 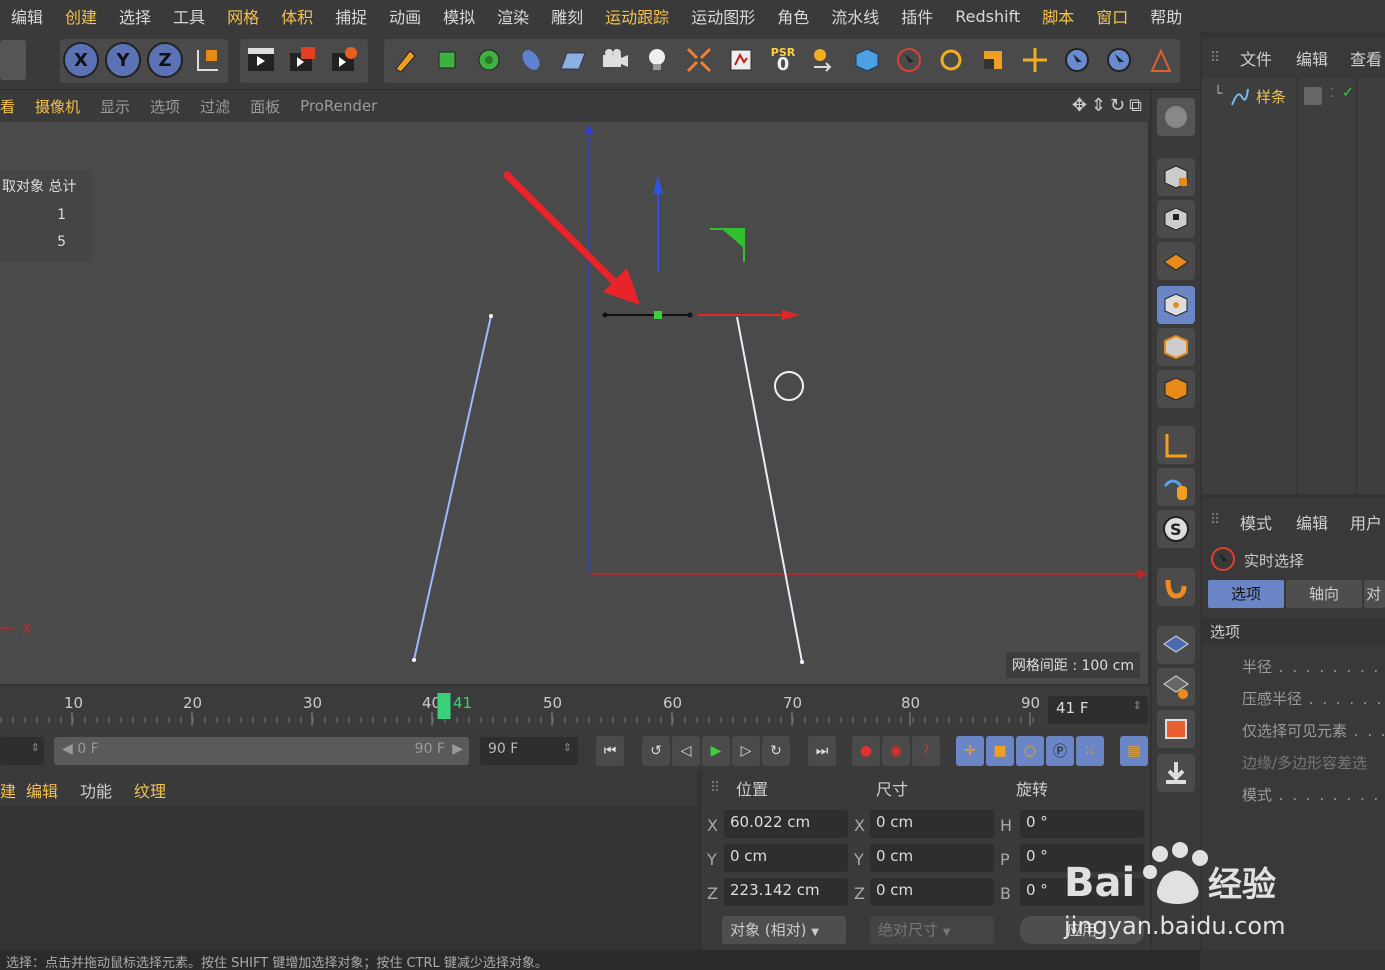 I want to click on play-icon: ▶, so click(x=716, y=751).